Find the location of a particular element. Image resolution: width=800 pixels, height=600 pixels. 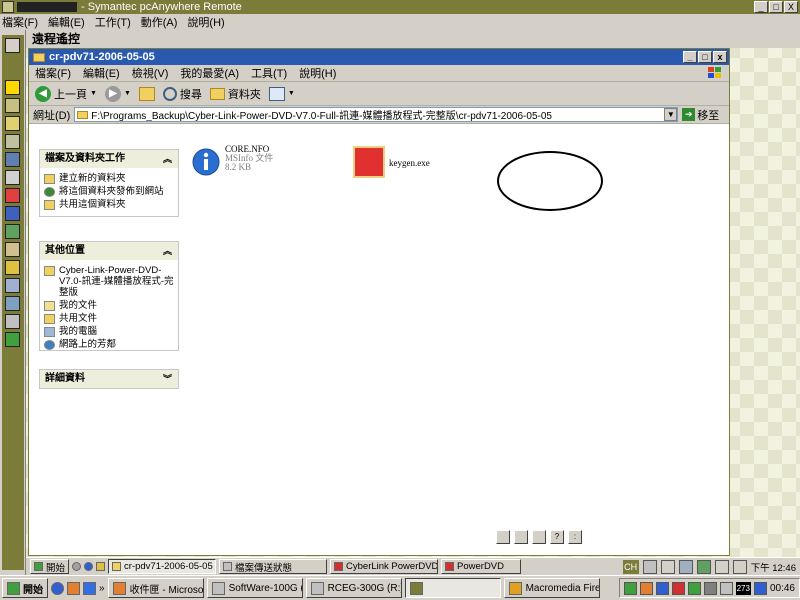

expand-chevron-icon: ︾ is located at coordinates (167, 379).